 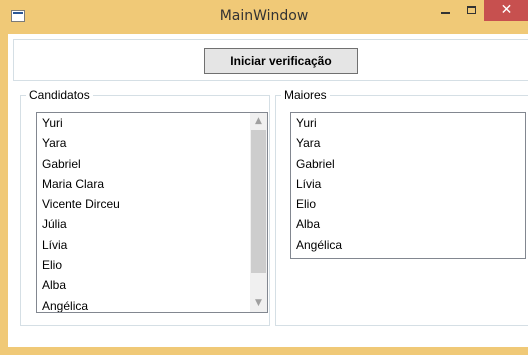 What do you see at coordinates (258, 201) in the screenshot?
I see `scrollbar-thumb` at bounding box center [258, 201].